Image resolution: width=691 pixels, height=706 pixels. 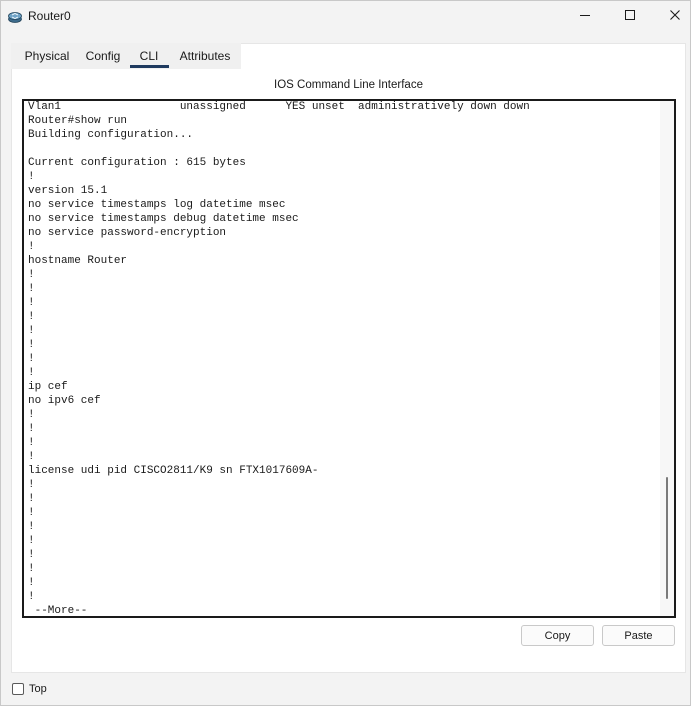 What do you see at coordinates (667, 358) in the screenshot?
I see `terminal-scrollbar` at bounding box center [667, 358].